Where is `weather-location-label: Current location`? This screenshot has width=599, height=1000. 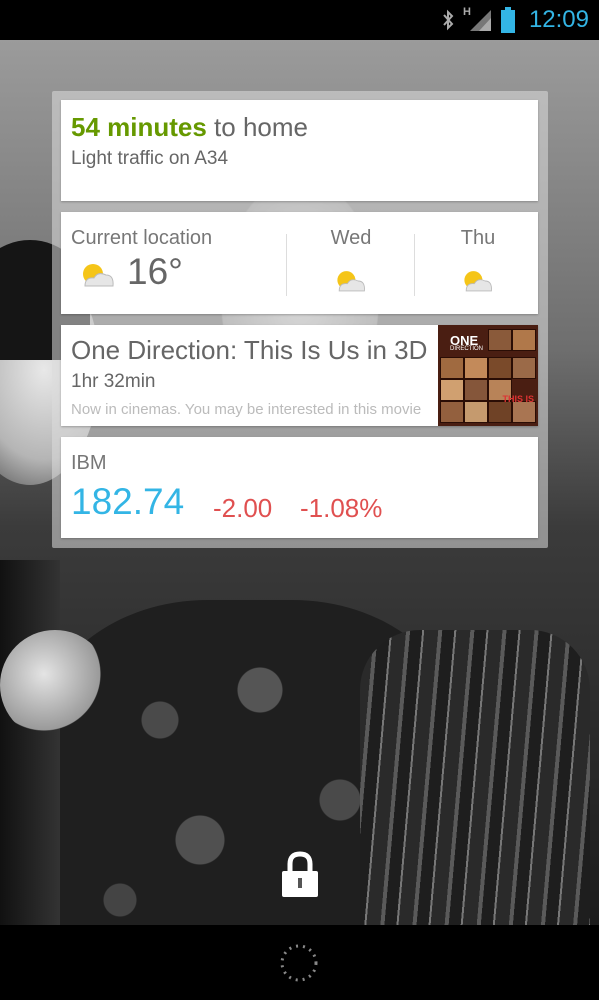
weather-location-label: Current location is located at coordinates (142, 238).